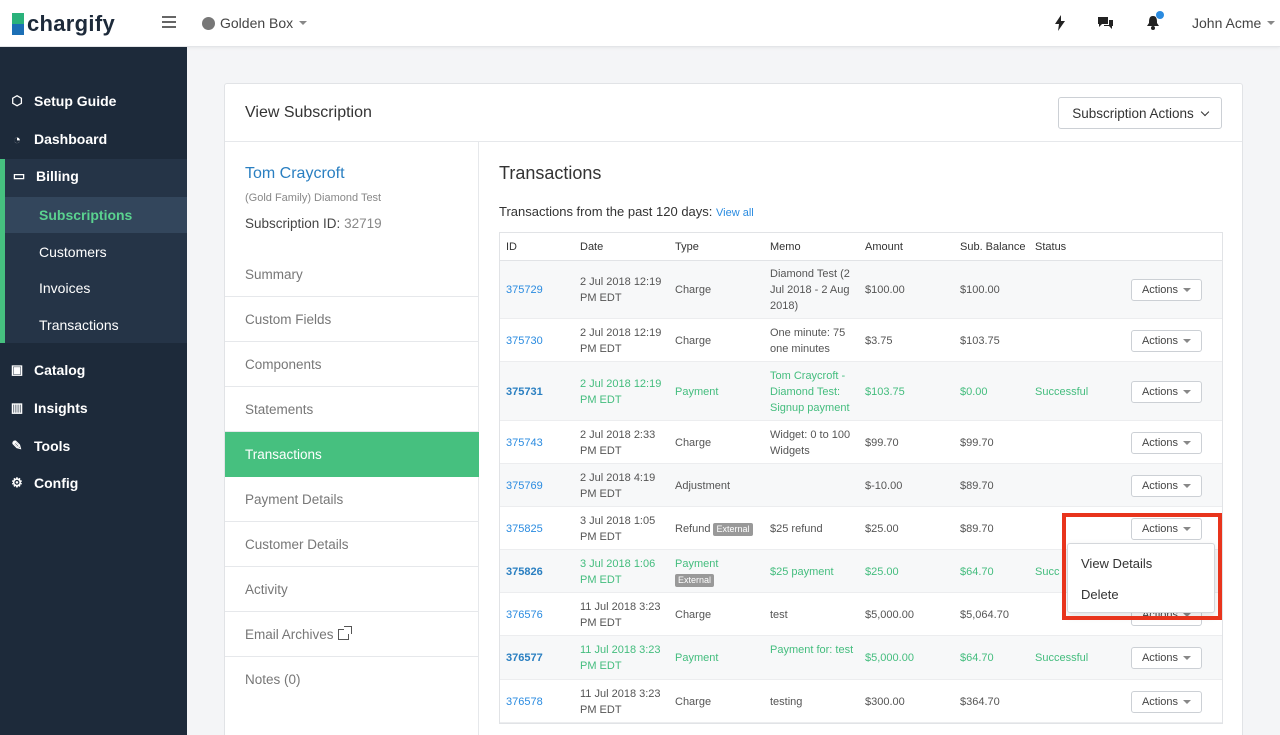 The height and width of the screenshot is (735, 1280). I want to click on sidebar-subitem-transactions: Transactions, so click(96, 325).